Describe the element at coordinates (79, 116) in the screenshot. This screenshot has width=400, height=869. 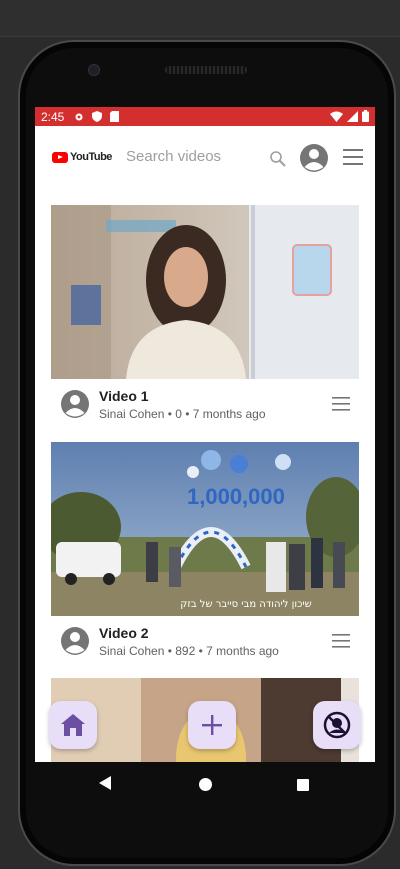
I see `settings-gear-icon` at that location.